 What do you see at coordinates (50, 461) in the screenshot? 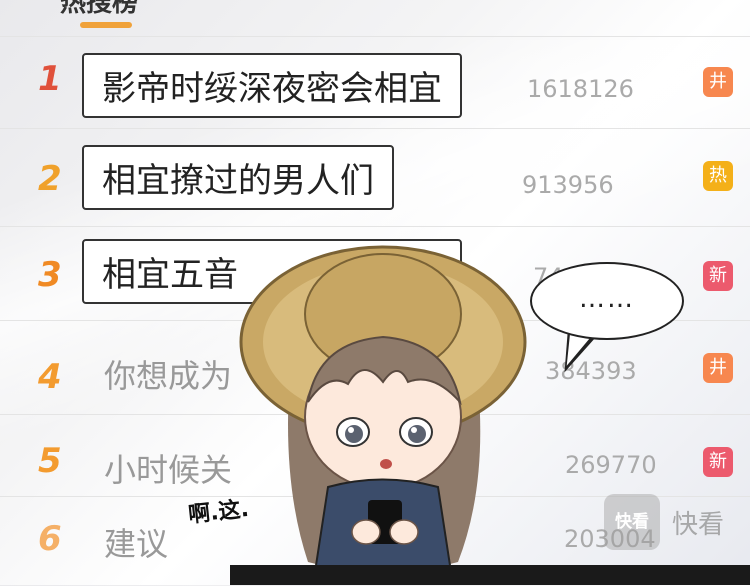
I see `rank-number: 5` at bounding box center [50, 461].